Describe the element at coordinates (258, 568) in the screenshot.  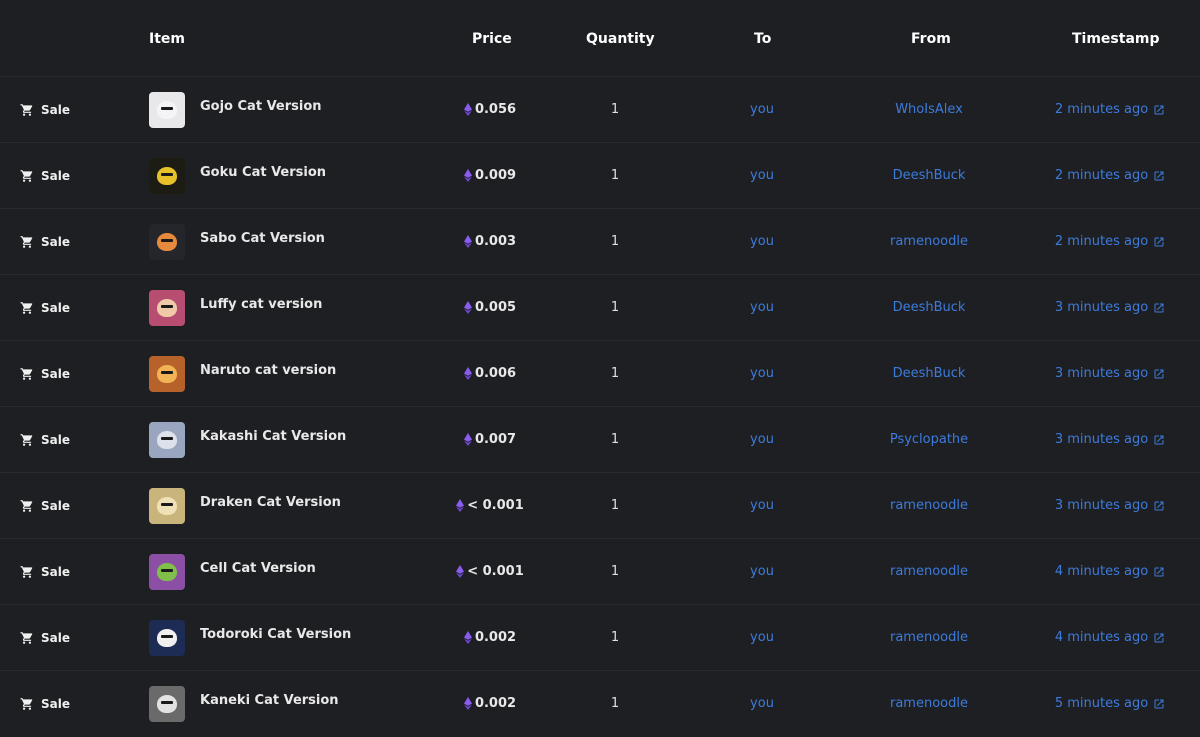
I see `item-name-link: Cell Cat Version` at that location.